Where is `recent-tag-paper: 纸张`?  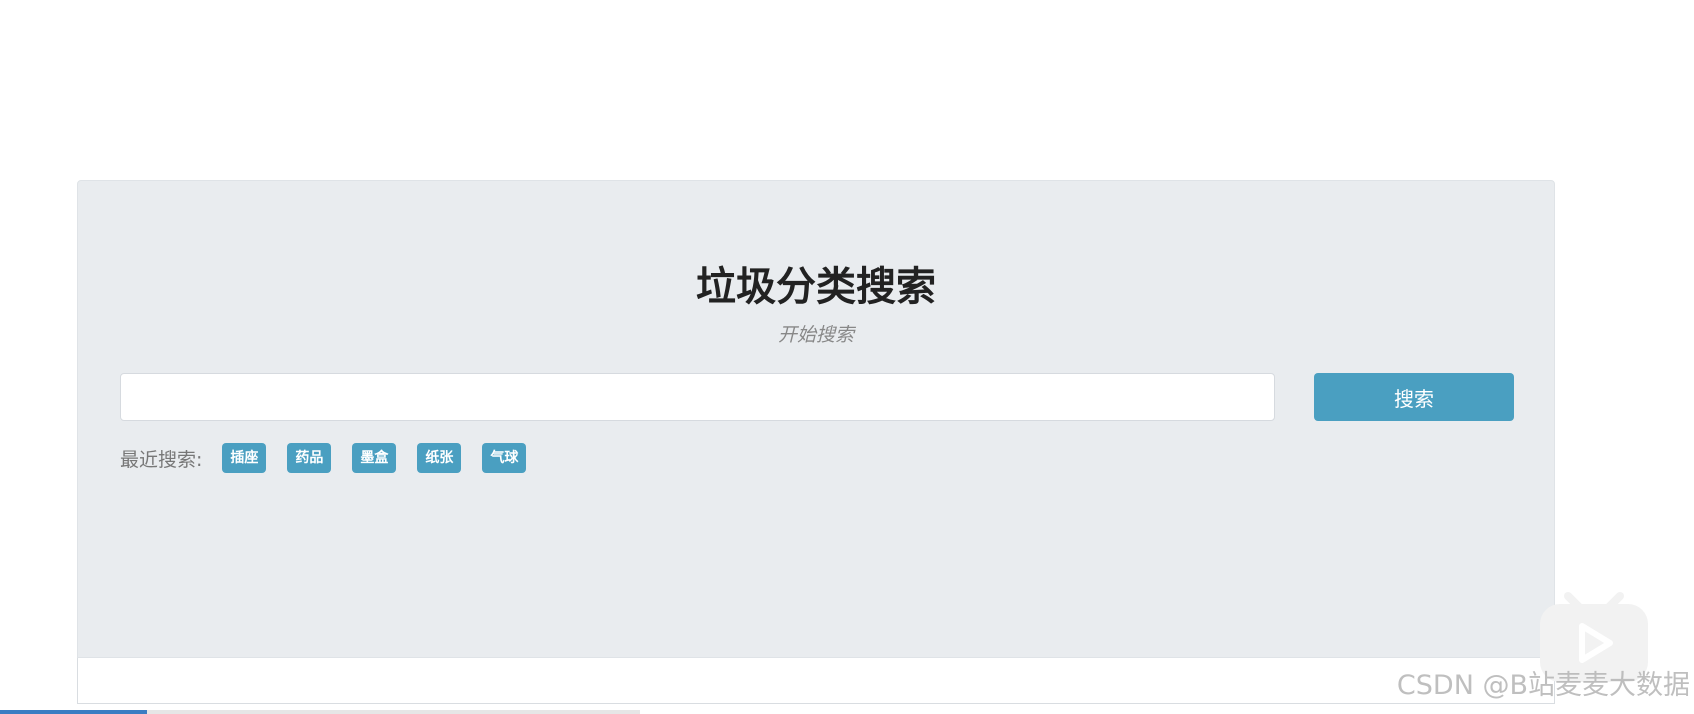
recent-tag-paper: 纸张 is located at coordinates (439, 458).